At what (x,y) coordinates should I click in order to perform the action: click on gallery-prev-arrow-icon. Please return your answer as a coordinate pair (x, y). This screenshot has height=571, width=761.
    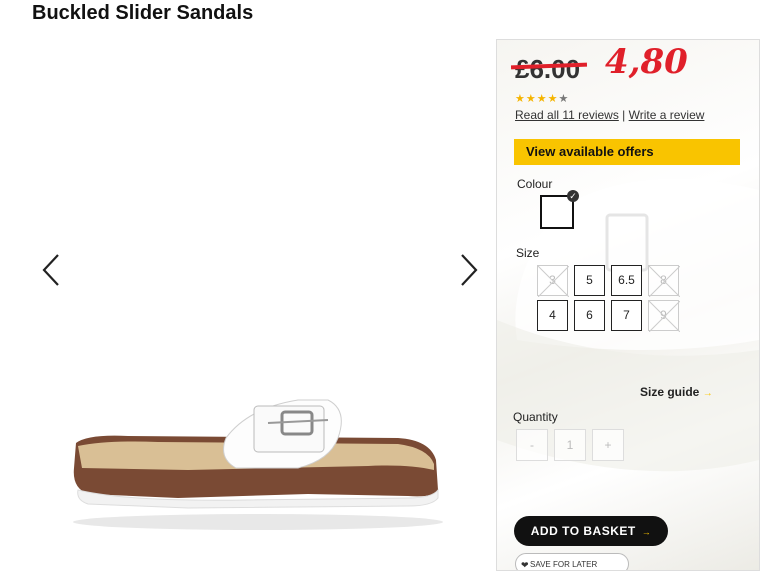
    Looking at the image, I should click on (51, 270).